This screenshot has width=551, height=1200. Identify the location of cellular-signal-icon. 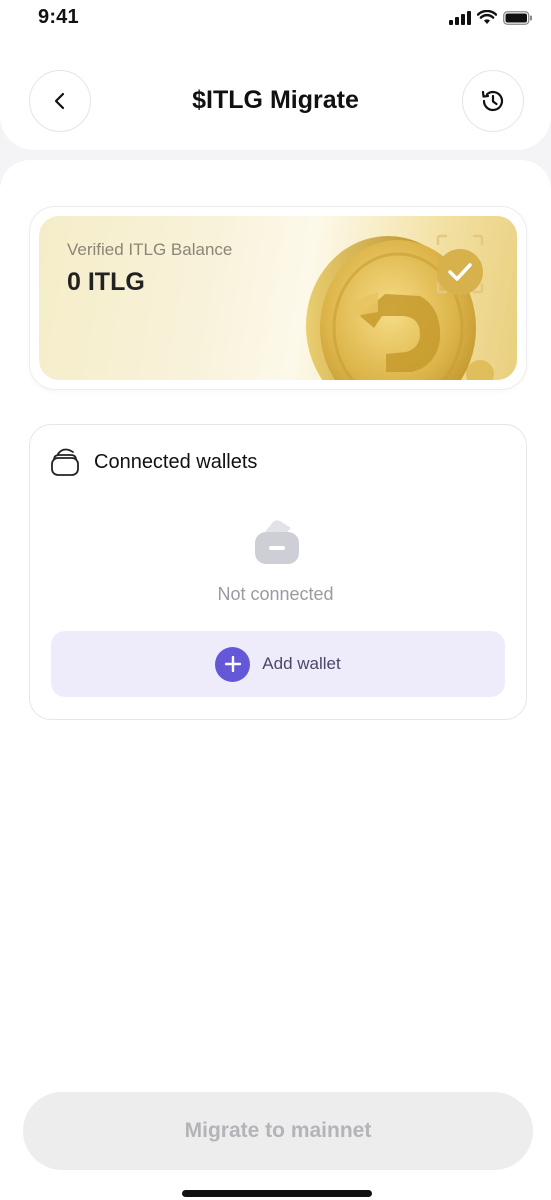
(460, 17).